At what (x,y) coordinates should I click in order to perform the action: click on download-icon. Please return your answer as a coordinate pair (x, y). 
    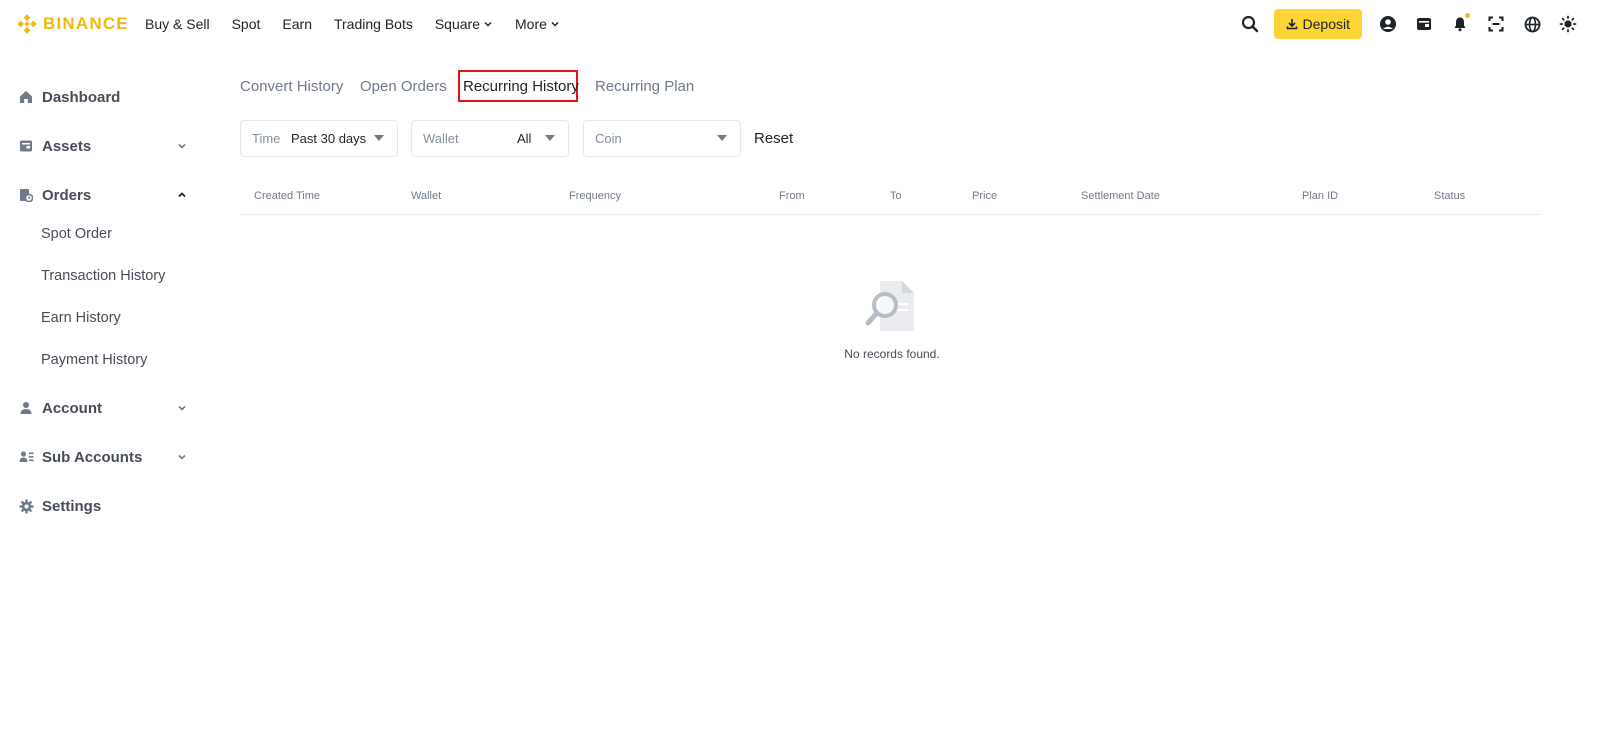
    Looking at the image, I should click on (1291, 24).